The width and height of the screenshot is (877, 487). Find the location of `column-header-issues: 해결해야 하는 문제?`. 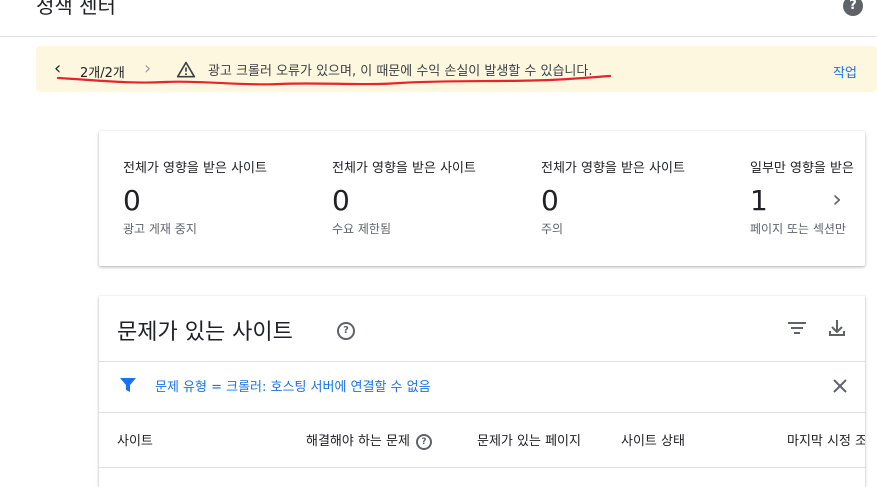

column-header-issues: 해결해야 하는 문제? is located at coordinates (369, 440).